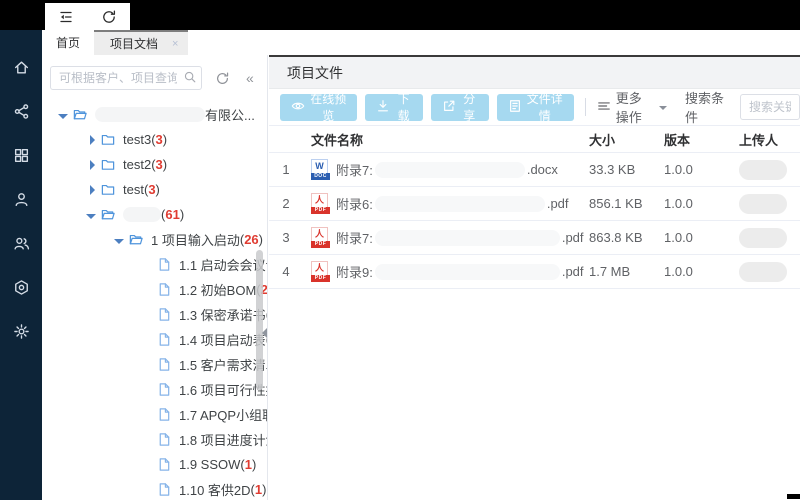 This screenshot has width=800, height=500. I want to click on tab-close-icon: ×, so click(175, 44).